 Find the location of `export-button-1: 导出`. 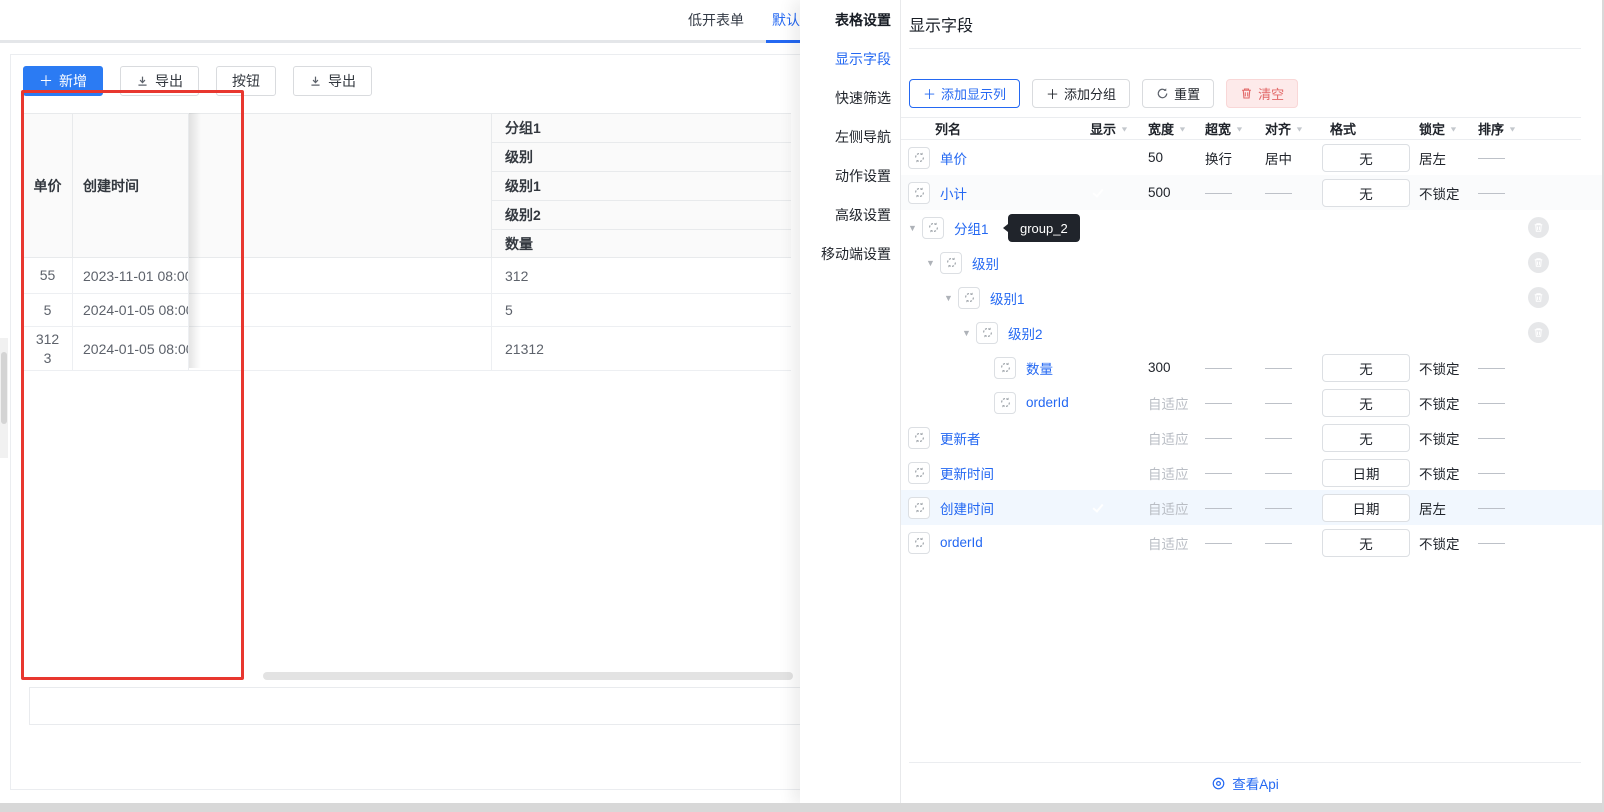

export-button-1: 导出 is located at coordinates (159, 81).